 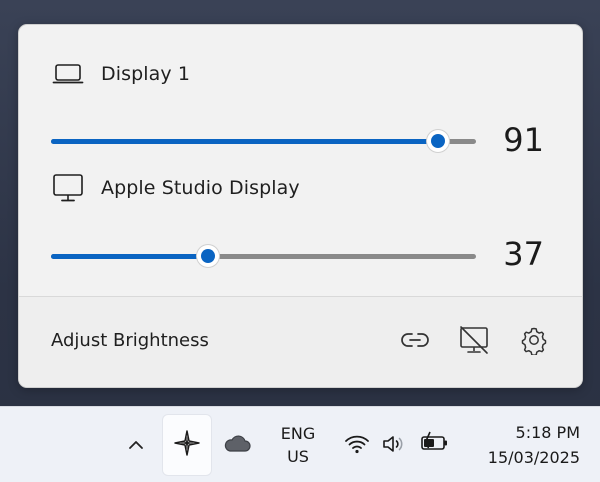 I want to click on chevron-up-icon, so click(x=136, y=445).